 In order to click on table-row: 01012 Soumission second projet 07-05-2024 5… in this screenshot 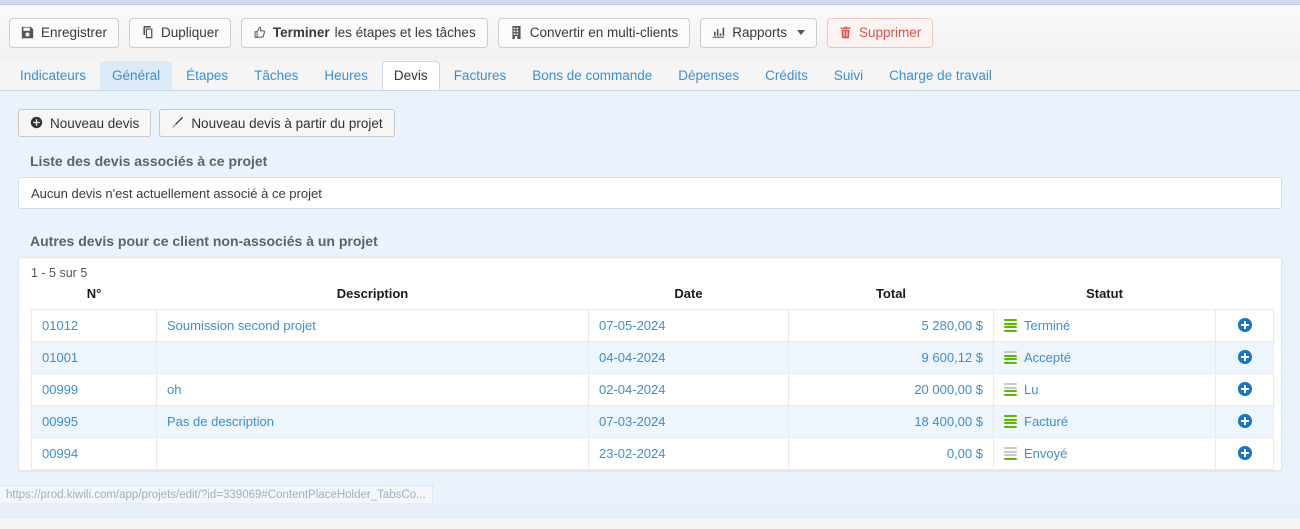, I will do `click(652, 325)`.